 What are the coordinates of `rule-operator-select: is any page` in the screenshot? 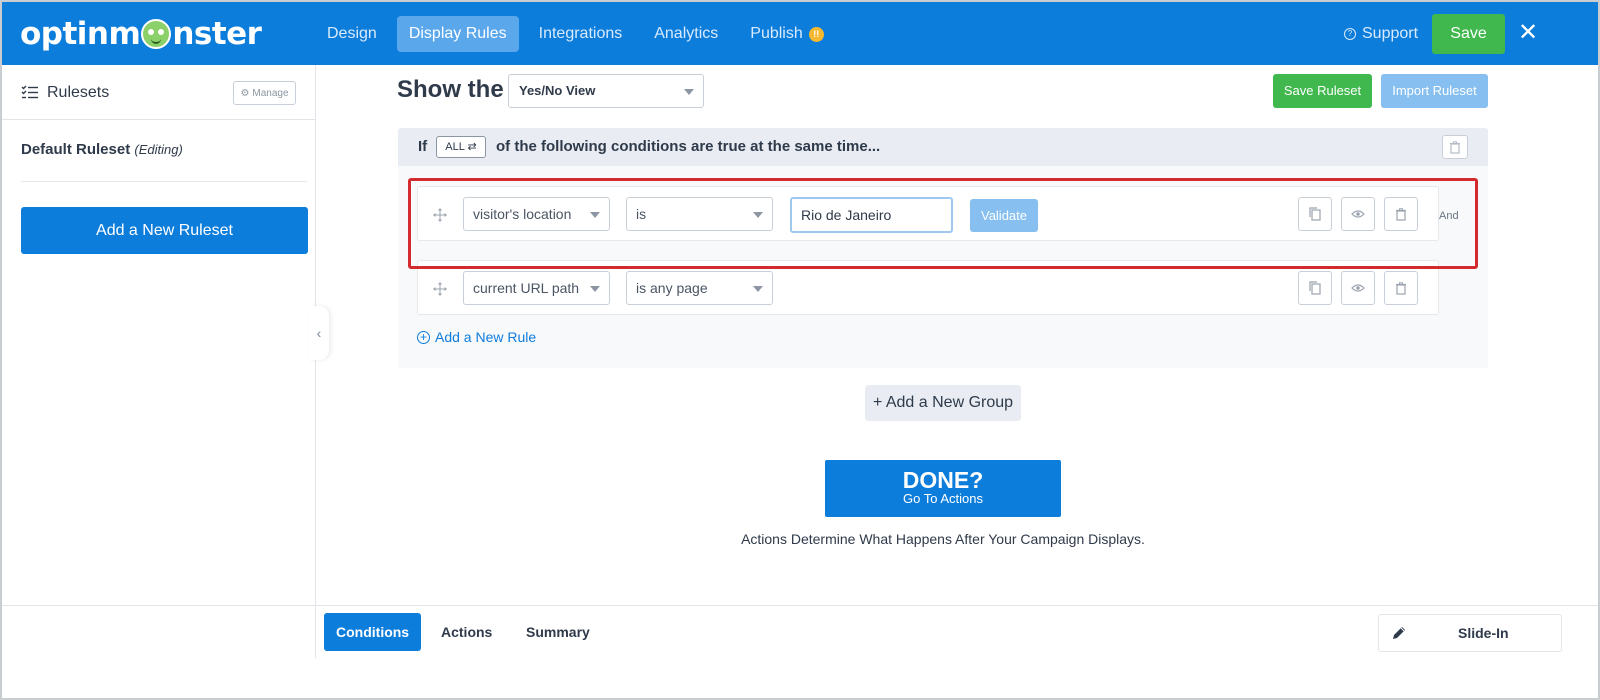 It's located at (699, 288).